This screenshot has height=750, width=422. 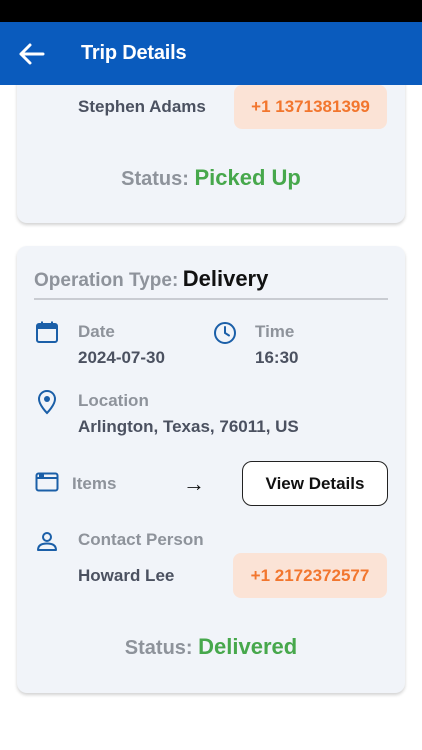 I want to click on clock-icon, so click(x=225, y=333).